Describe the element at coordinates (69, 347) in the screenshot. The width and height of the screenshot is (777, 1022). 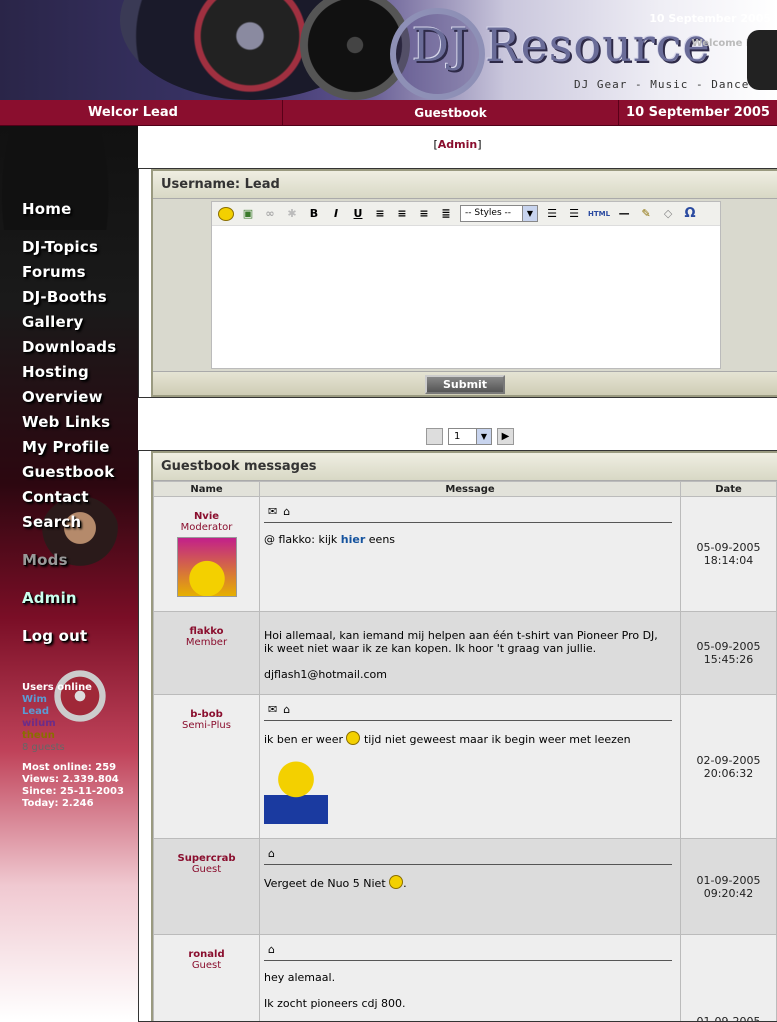
I see `nav-downloads: Downloads` at that location.